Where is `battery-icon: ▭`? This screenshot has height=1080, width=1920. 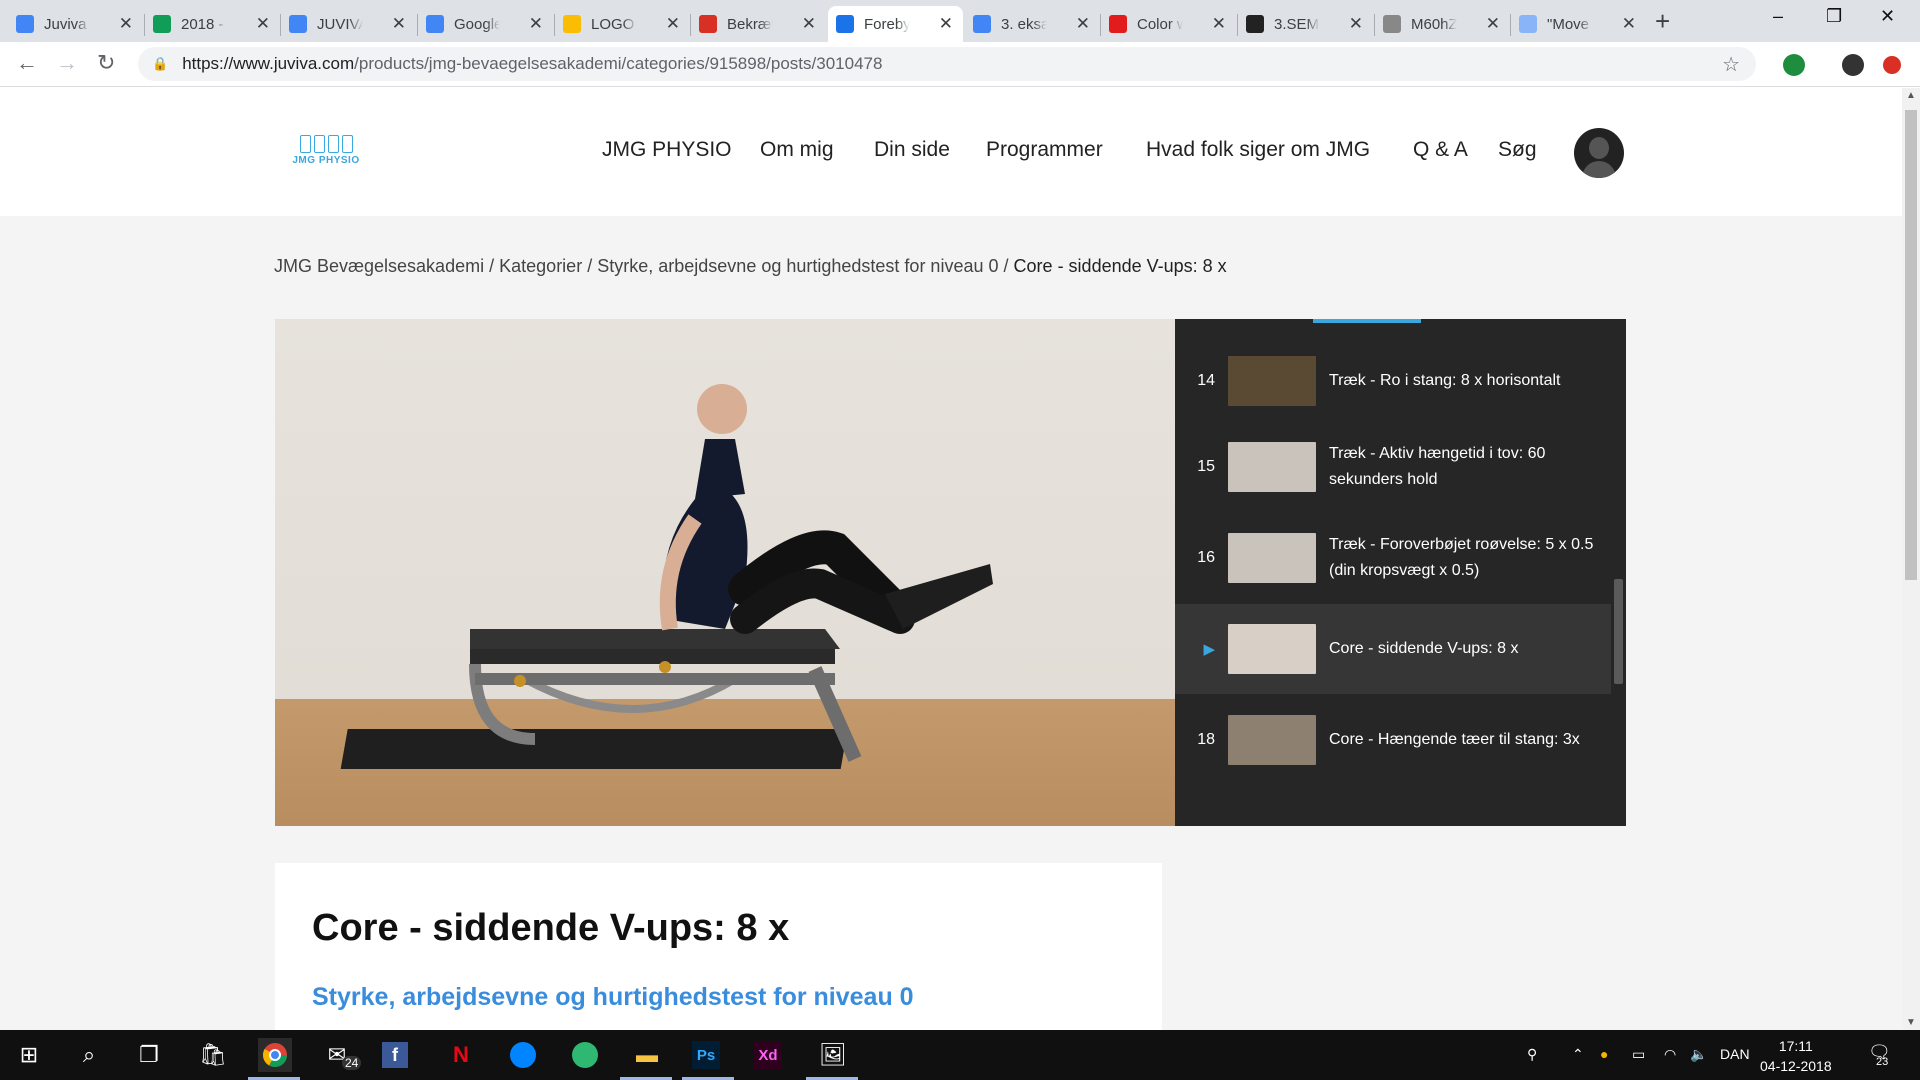
battery-icon: ▭ is located at coordinates (1638, 1054).